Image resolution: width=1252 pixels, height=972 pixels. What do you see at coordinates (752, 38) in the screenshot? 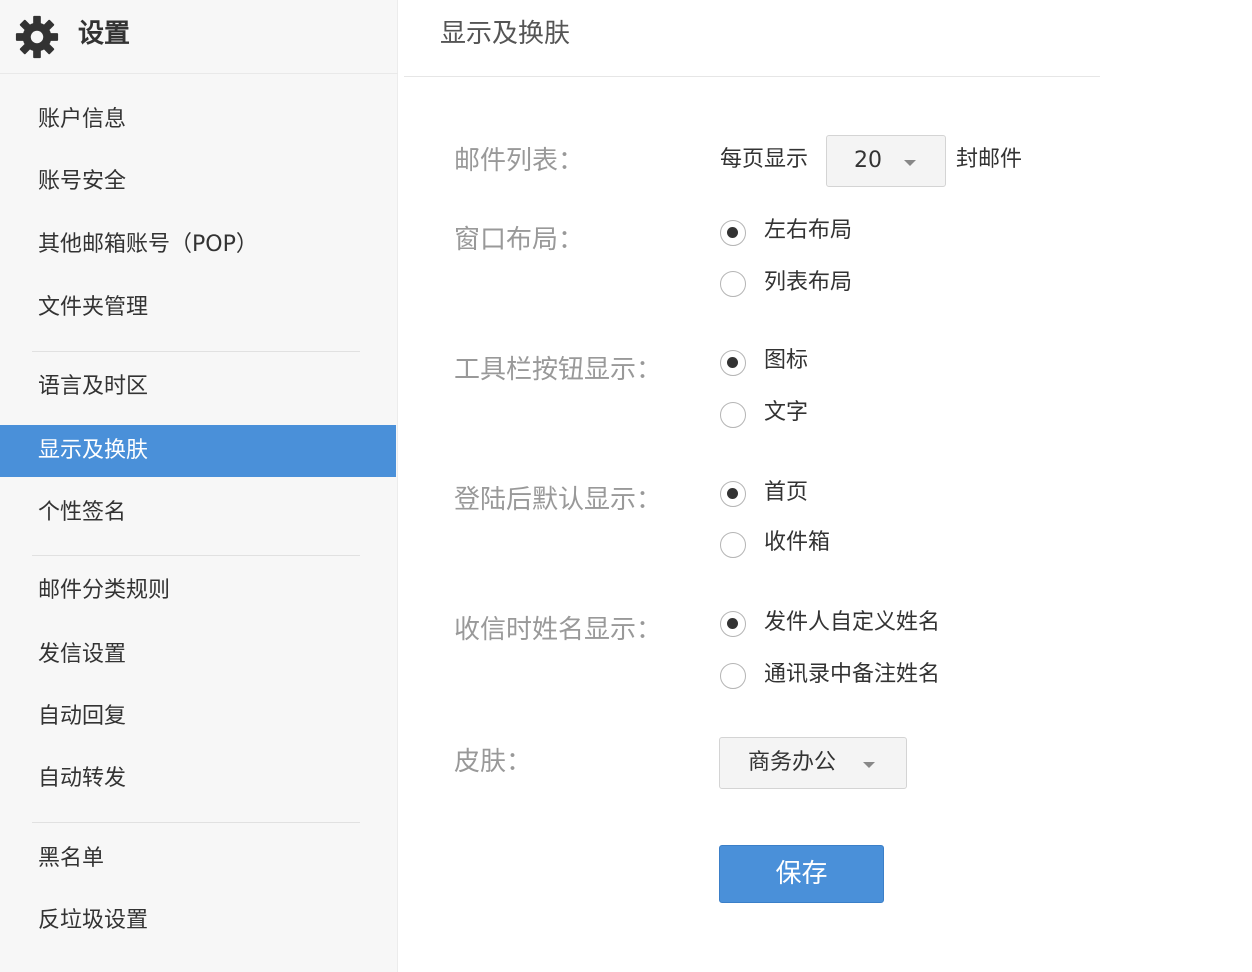
I see `main-header: 显示及换肤` at bounding box center [752, 38].